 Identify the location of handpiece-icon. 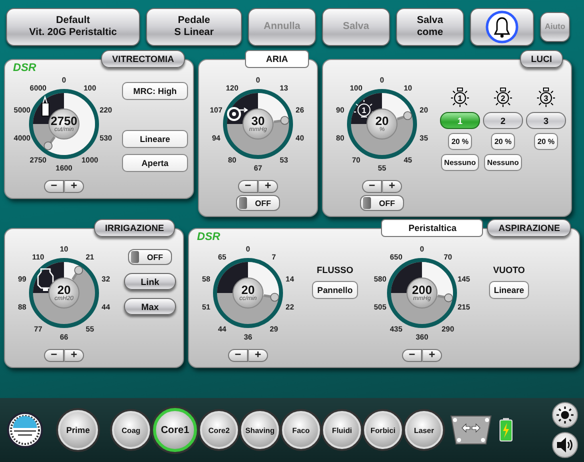
(46, 105).